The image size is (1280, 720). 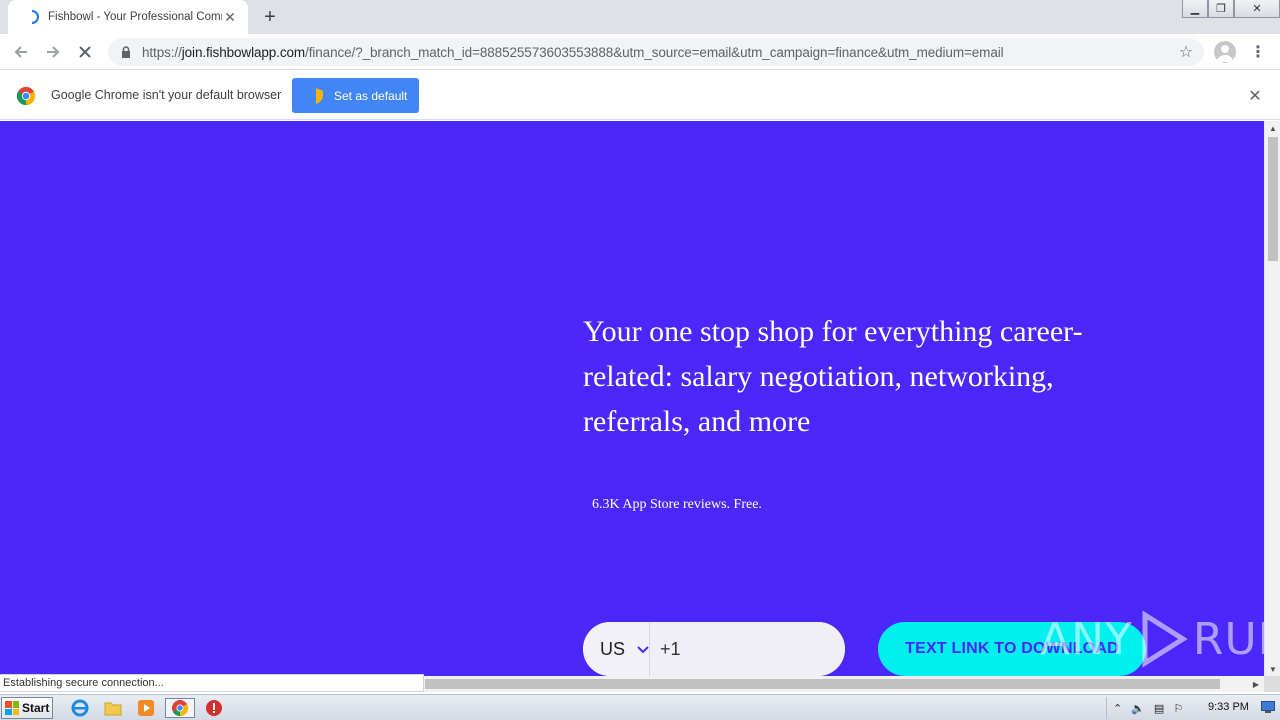 I want to click on tab-close-icon: ✕, so click(x=230, y=17).